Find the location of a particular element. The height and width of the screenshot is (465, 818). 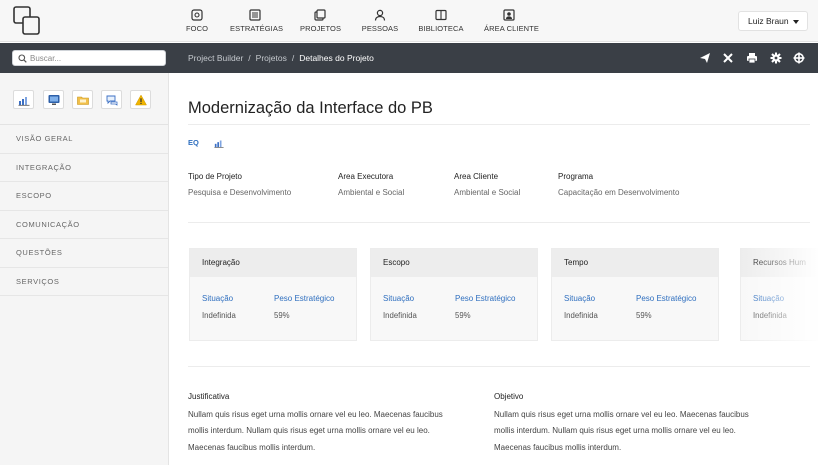

warning-icon is located at coordinates (141, 100).